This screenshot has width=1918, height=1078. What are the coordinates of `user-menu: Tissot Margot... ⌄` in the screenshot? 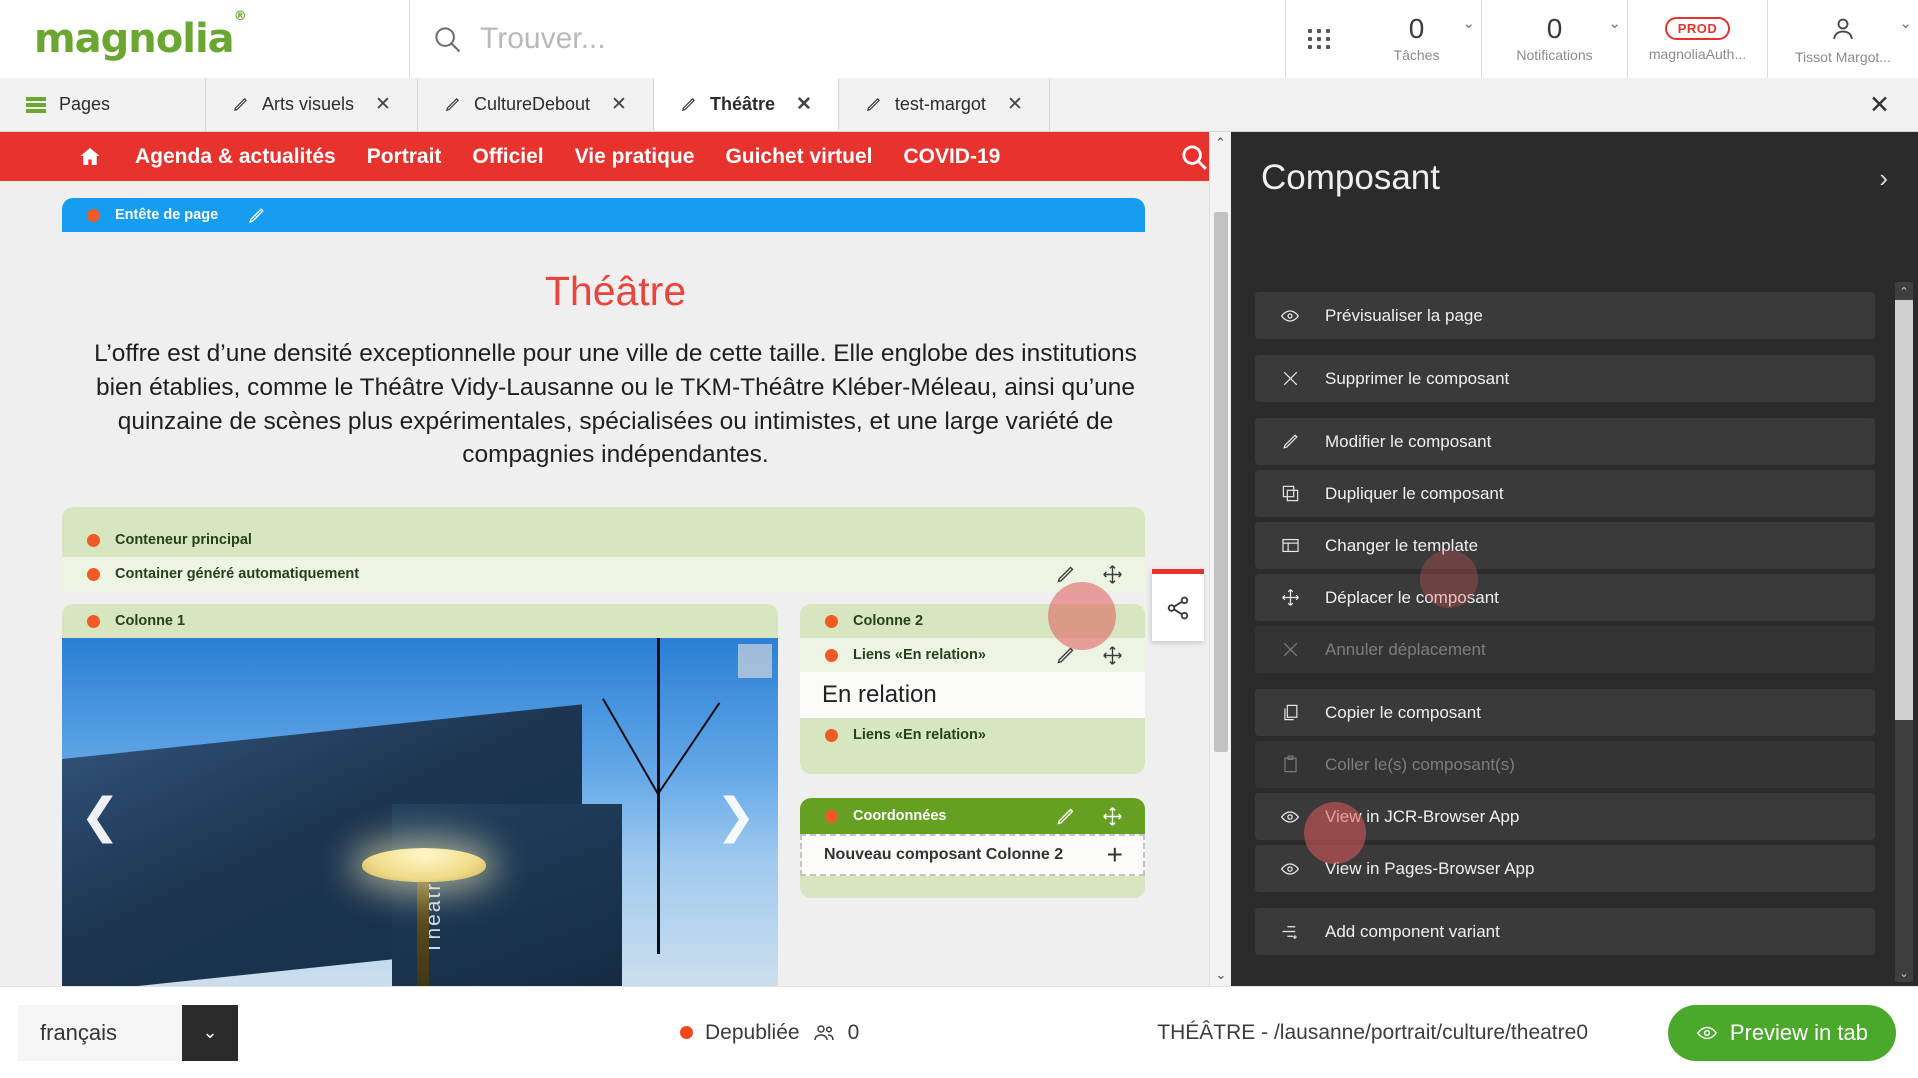 It's located at (1843, 39).